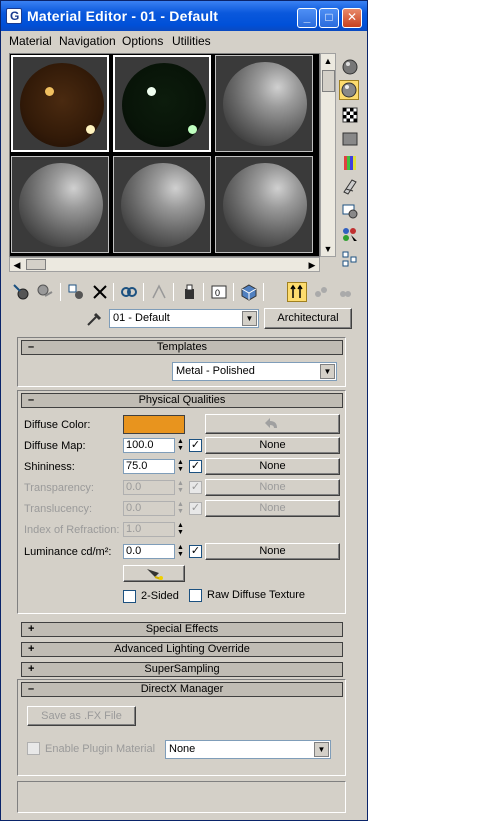 This screenshot has height=821, width=497. Describe the element at coordinates (184, 318) in the screenshot. I see `material-name-combo: 01 - Default ▼` at that location.